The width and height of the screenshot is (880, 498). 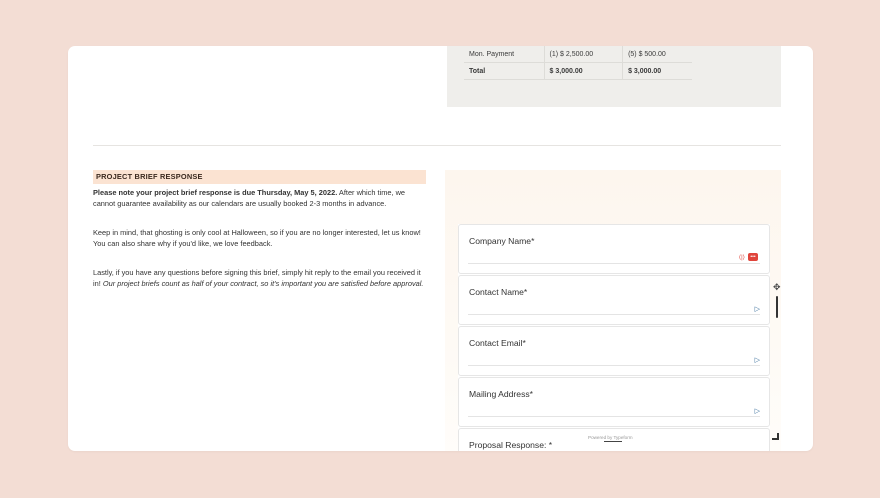 I want to click on powered-by-underline, so click(x=613, y=441).